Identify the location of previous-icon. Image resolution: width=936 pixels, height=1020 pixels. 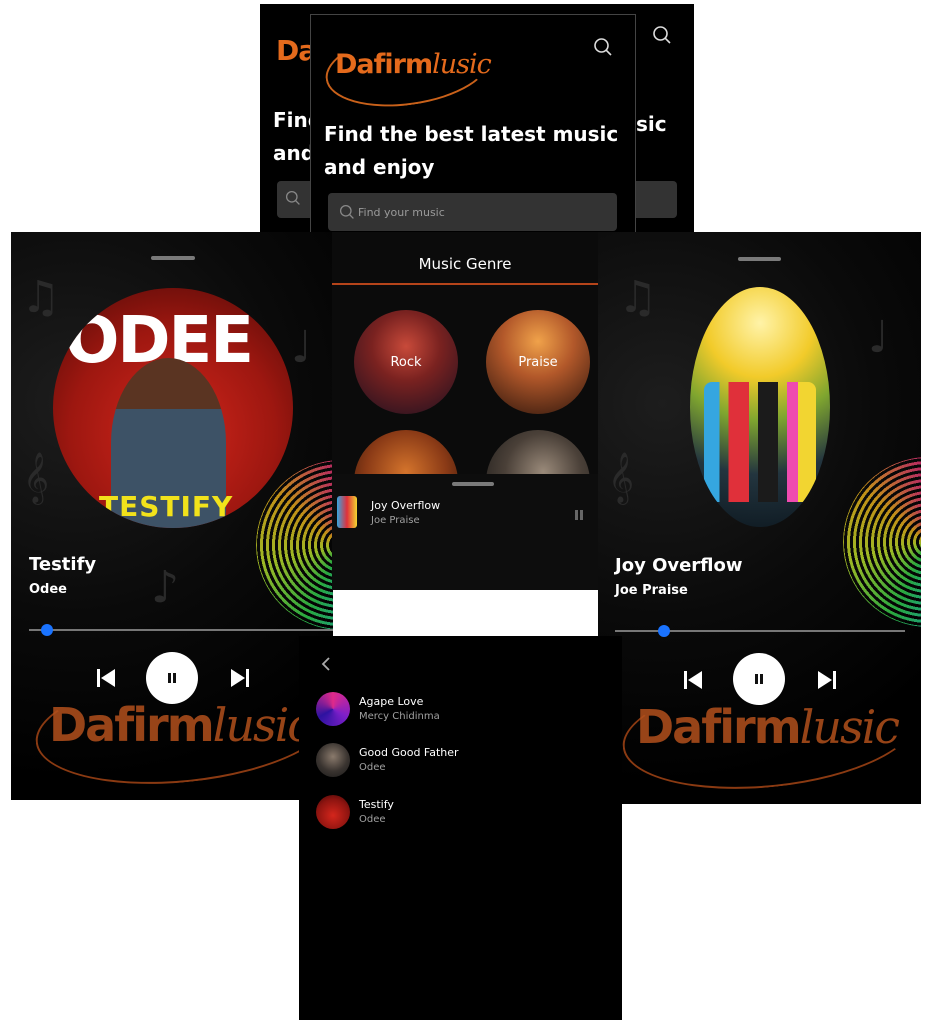
(693, 680).